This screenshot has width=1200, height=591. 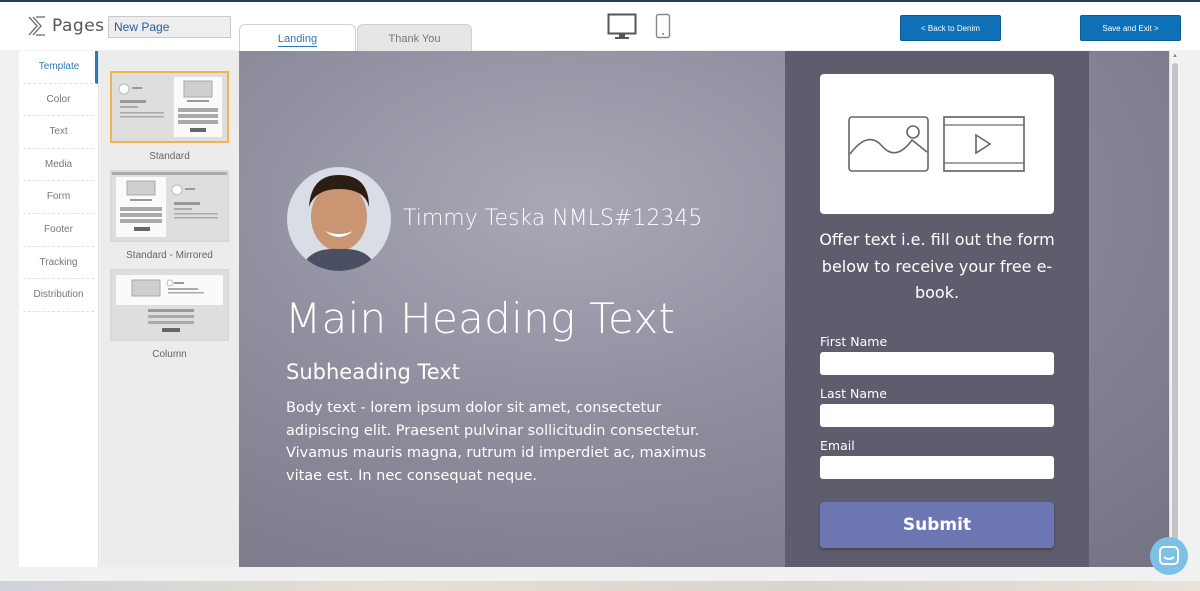 What do you see at coordinates (58, 295) in the screenshot?
I see `sidebar-item-distribution: Distribution` at bounding box center [58, 295].